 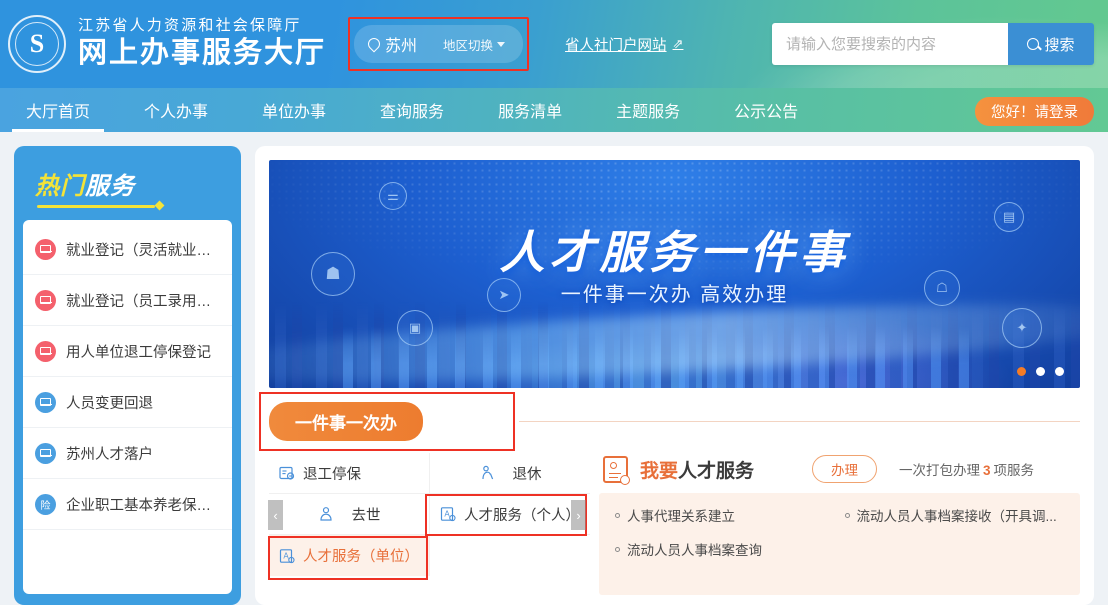 I want to click on region-switch: 地区切换, so click(x=474, y=44).